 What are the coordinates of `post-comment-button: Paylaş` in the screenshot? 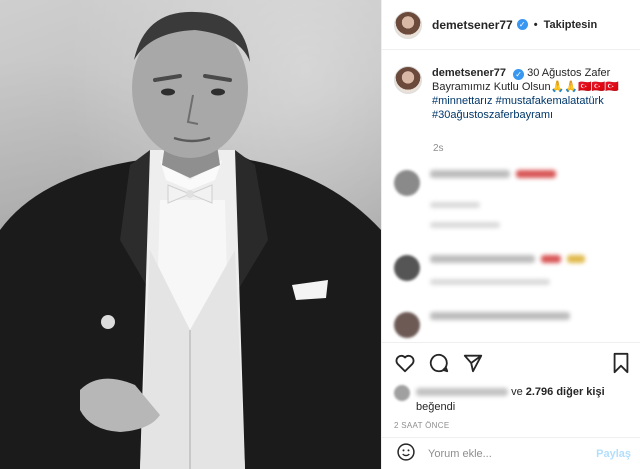 It's located at (613, 454).